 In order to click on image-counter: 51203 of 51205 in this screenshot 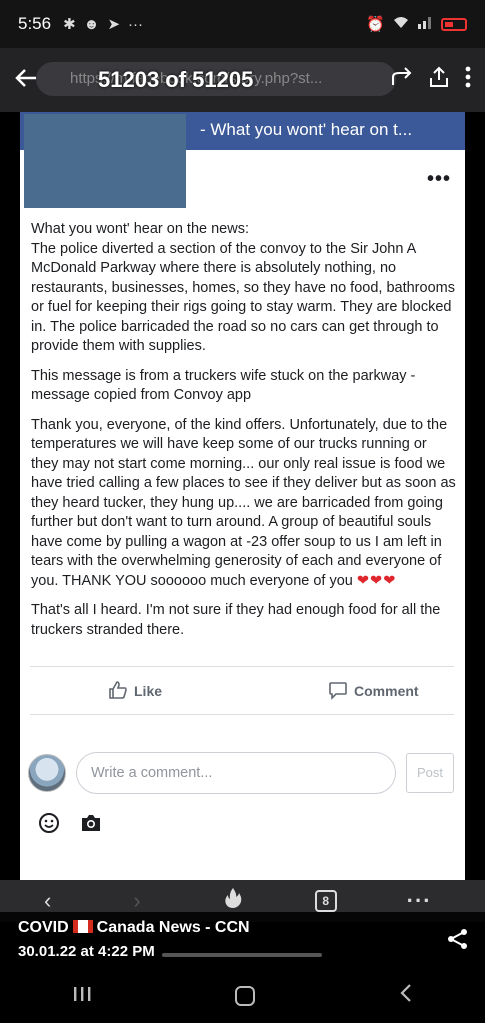, I will do `click(176, 79)`.